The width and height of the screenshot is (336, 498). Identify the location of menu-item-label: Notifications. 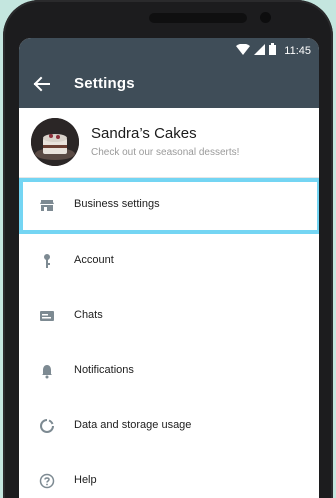
(104, 370).